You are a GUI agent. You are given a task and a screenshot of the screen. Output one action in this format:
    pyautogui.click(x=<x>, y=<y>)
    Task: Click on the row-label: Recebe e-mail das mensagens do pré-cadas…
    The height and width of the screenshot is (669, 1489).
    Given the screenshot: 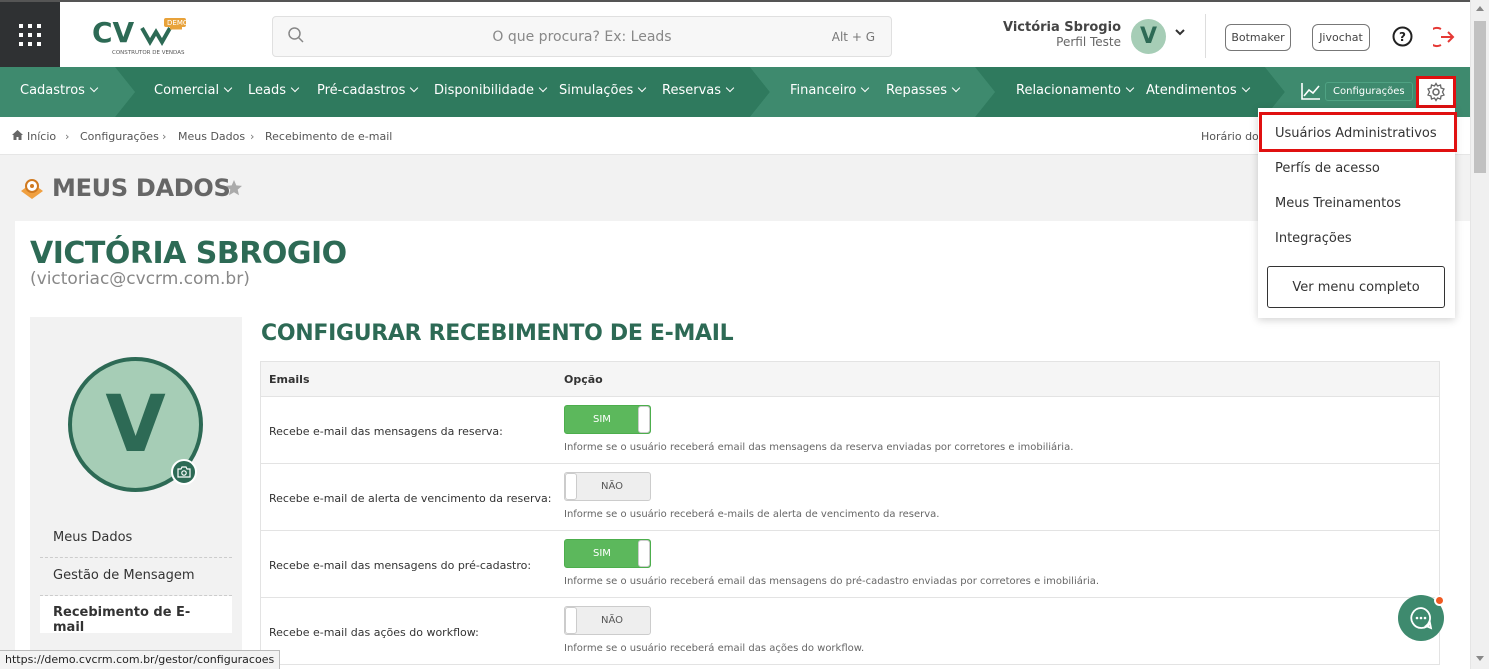 What is the action you would take?
    pyautogui.click(x=400, y=565)
    